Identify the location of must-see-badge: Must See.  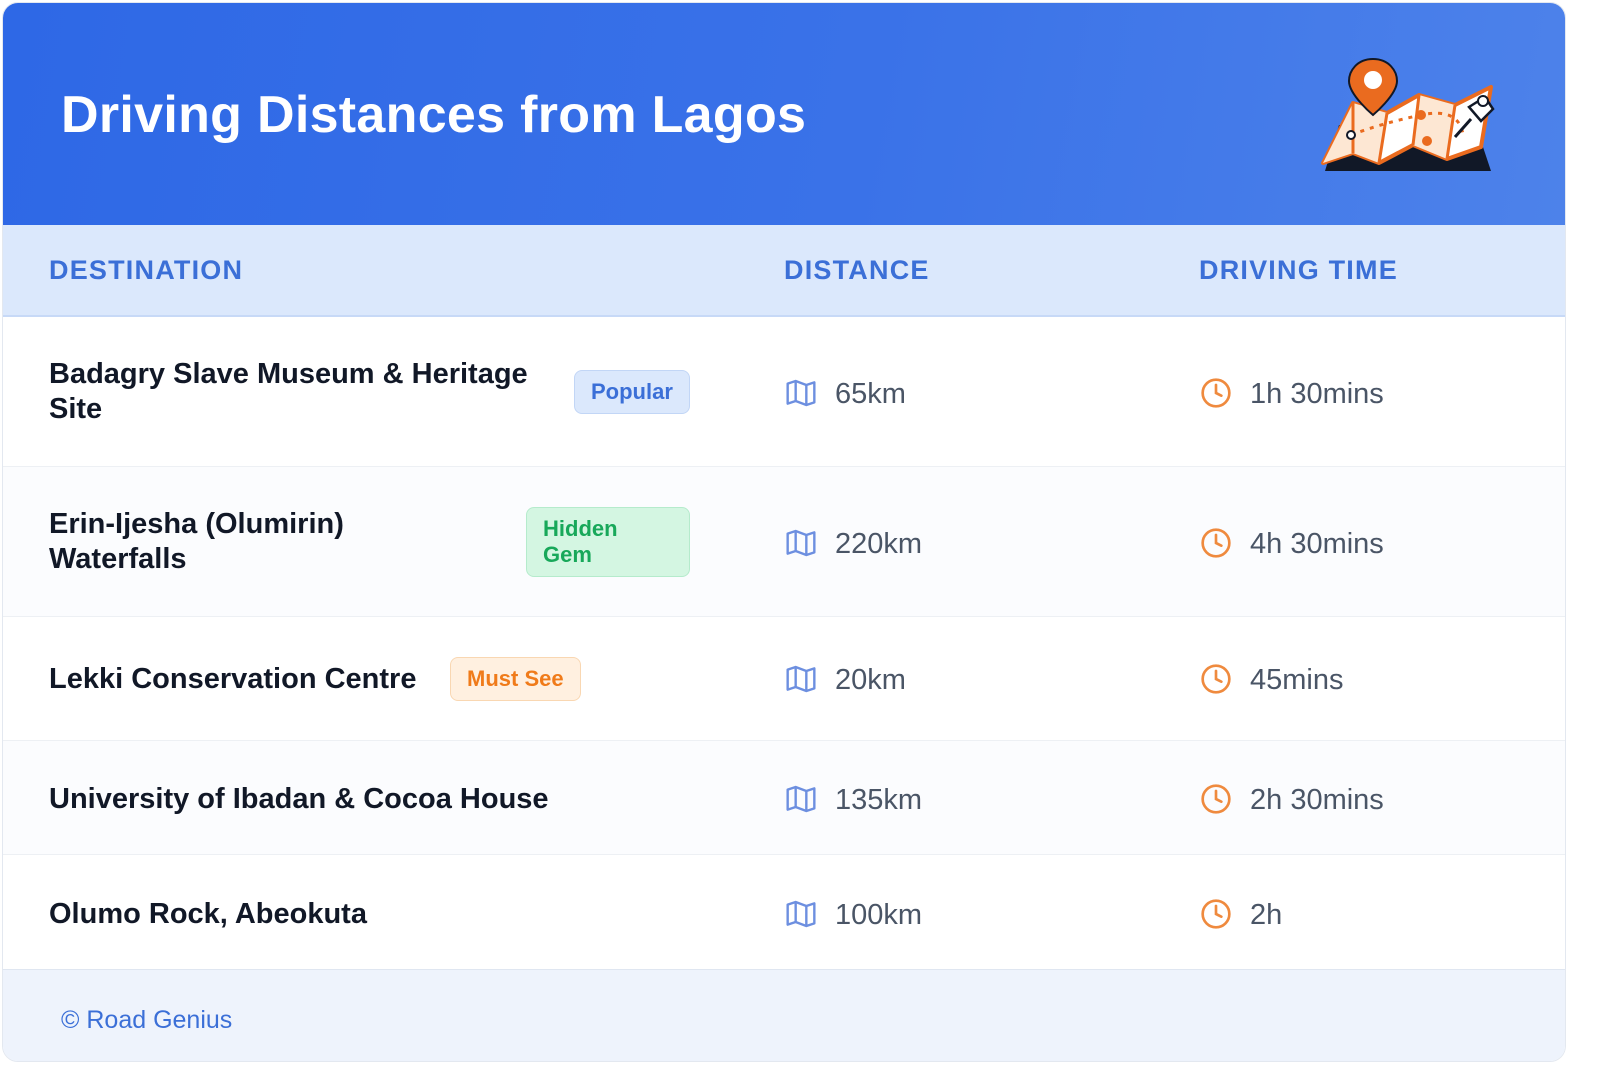
(515, 679).